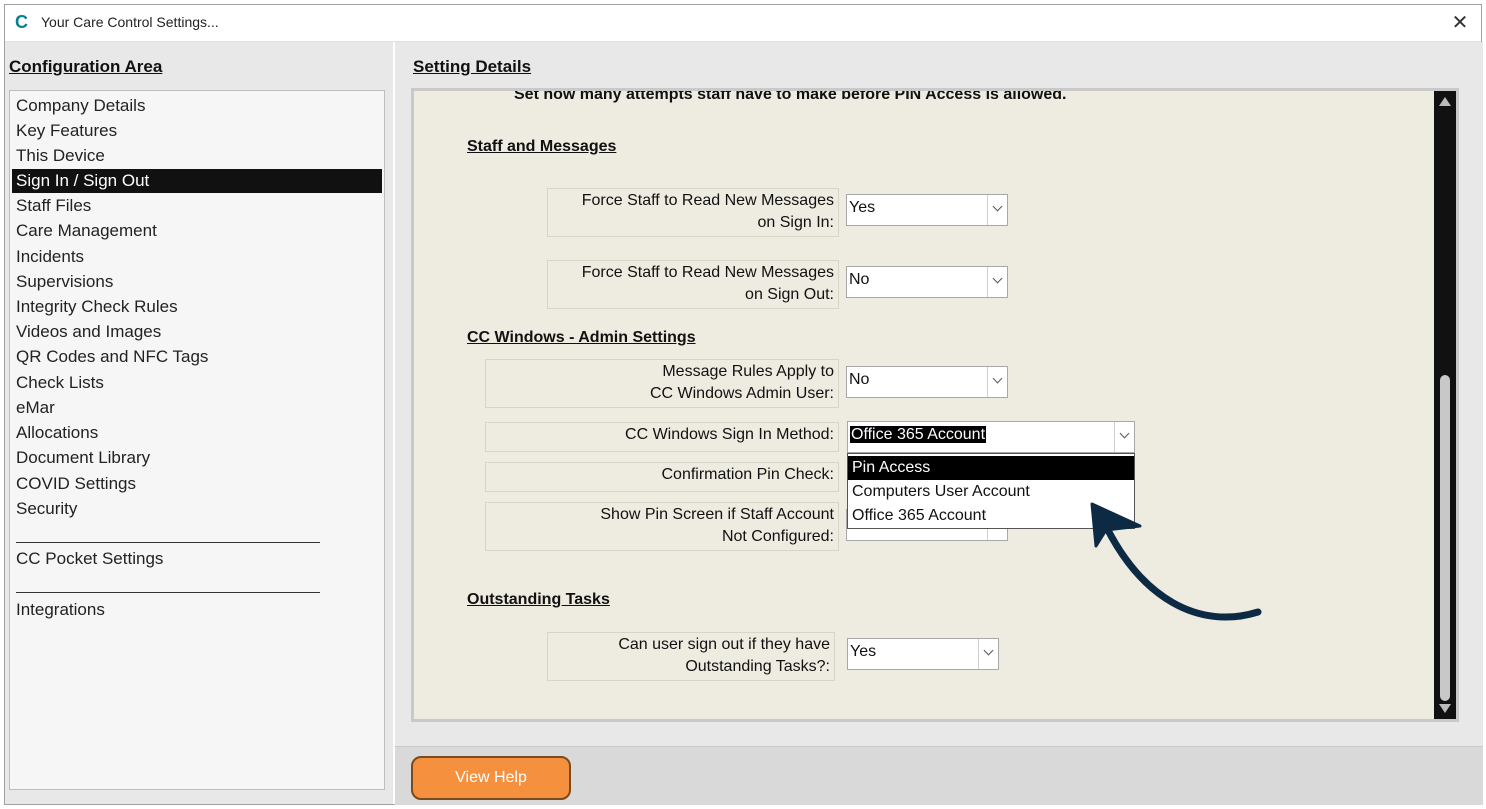  What do you see at coordinates (197, 357) in the screenshot?
I see `nav-item-qr-codes-nfc-tags: QR Codes and NFC Tags` at bounding box center [197, 357].